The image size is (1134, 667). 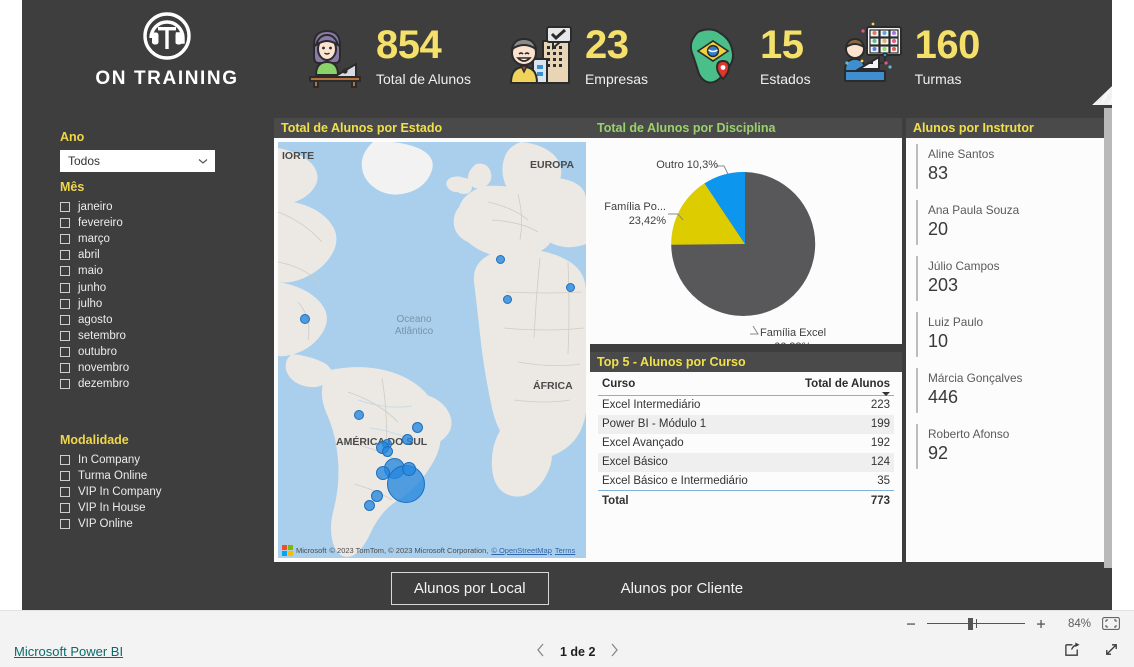 What do you see at coordinates (94, 304) in the screenshot?
I see `checkbox-row: julho` at bounding box center [94, 304].